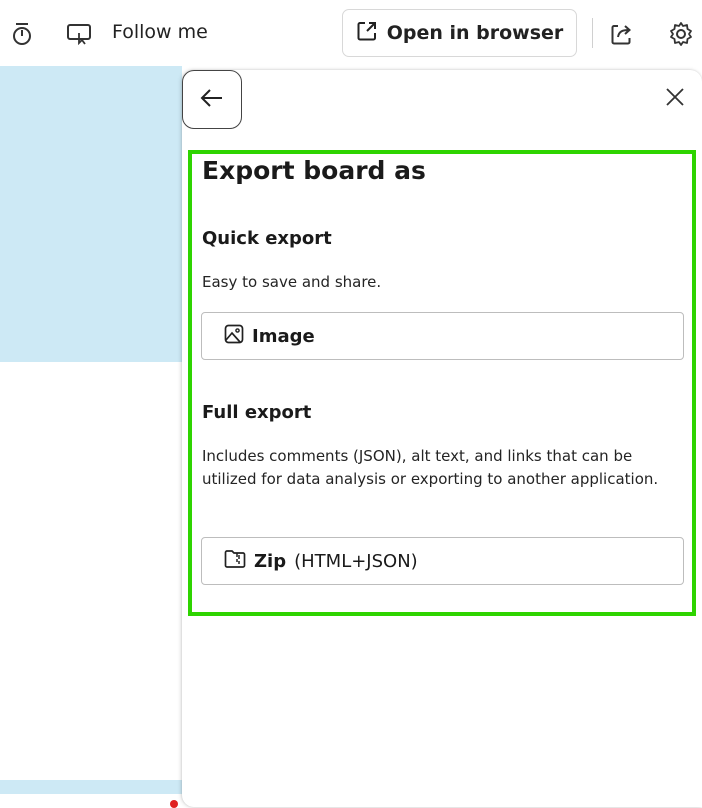 The image size is (702, 808). Describe the element at coordinates (79, 34) in the screenshot. I see `follow-cast-icon` at that location.